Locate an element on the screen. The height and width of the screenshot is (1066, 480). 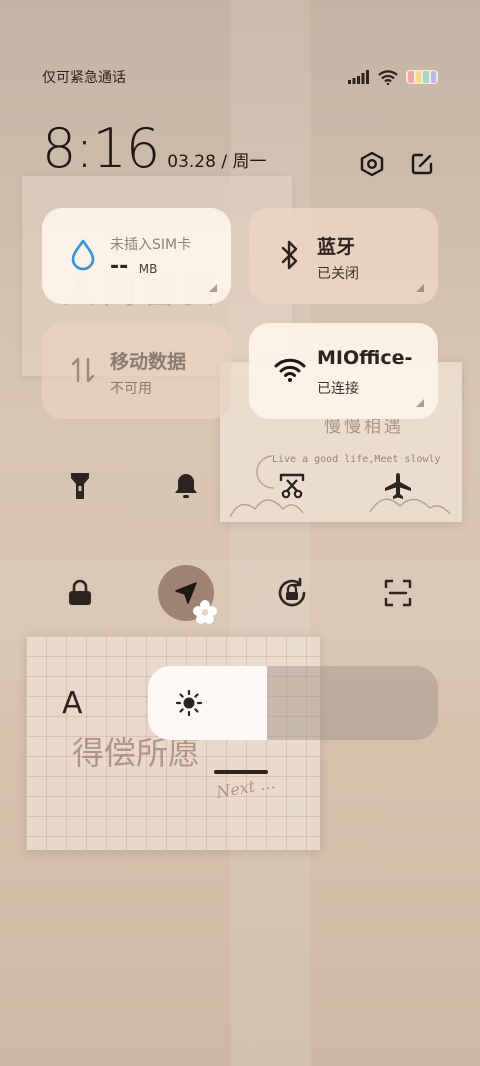
data-usage-number: -- is located at coordinates (119, 266).